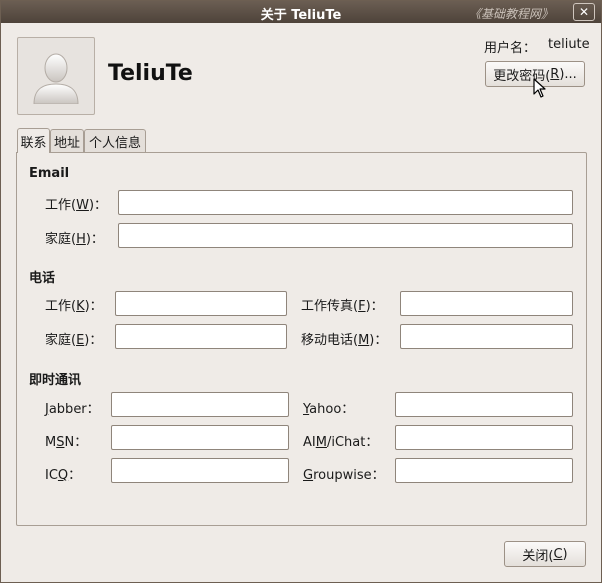 This screenshot has height=583, width=602. I want to click on watermark-text: 《基础教程网》, so click(510, 14).